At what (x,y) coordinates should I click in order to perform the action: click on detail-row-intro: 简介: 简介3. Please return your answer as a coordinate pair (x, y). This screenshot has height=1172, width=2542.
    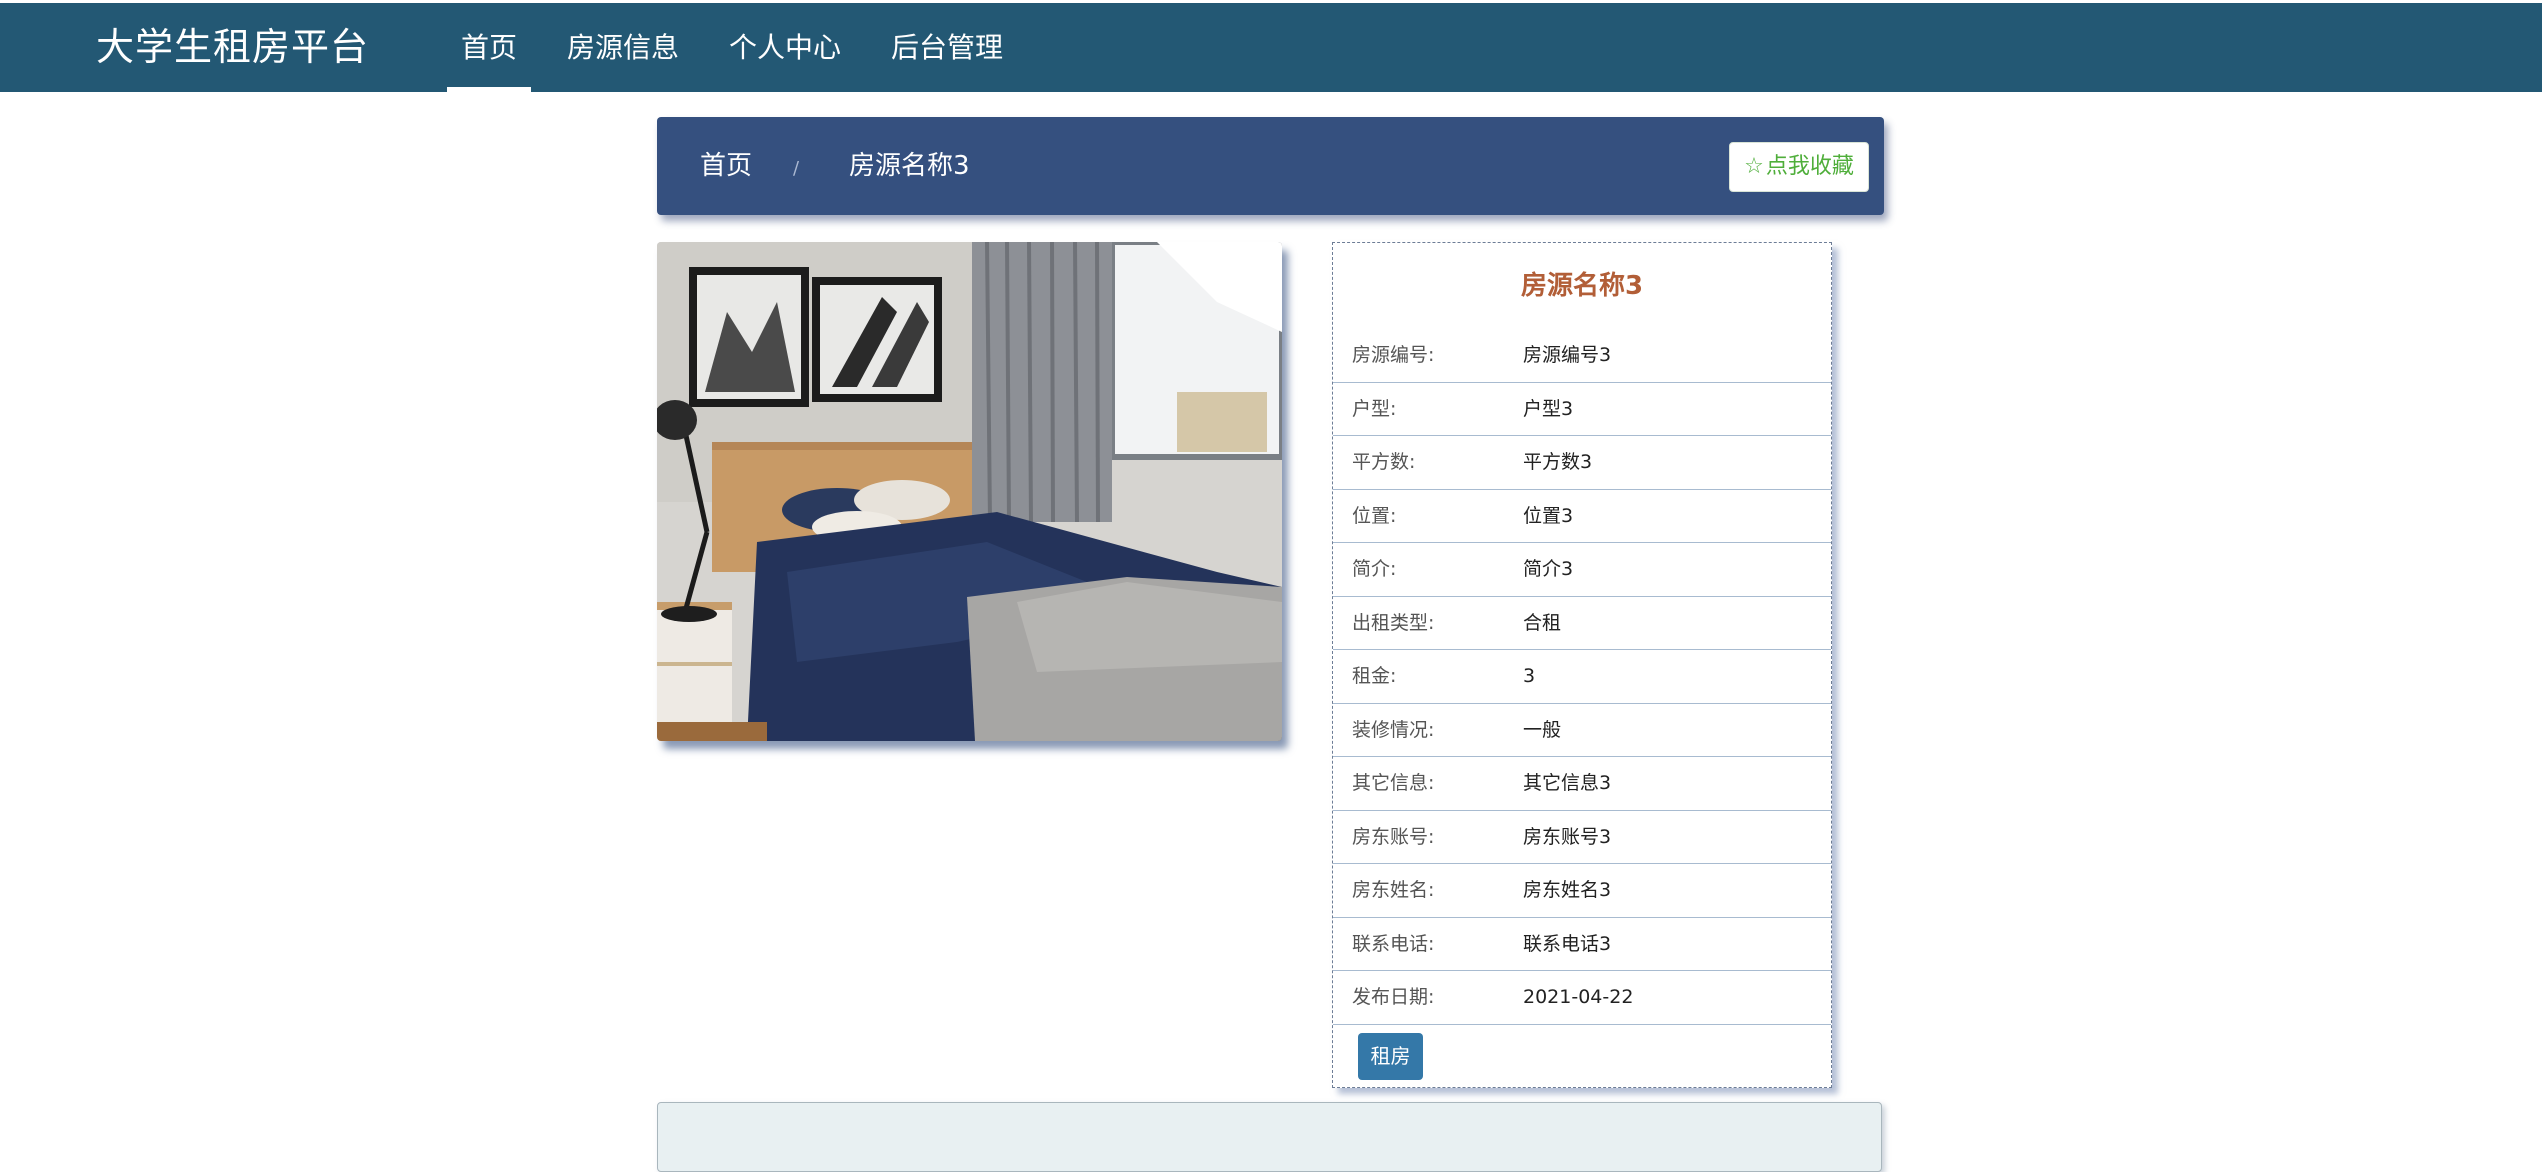
    Looking at the image, I should click on (1582, 570).